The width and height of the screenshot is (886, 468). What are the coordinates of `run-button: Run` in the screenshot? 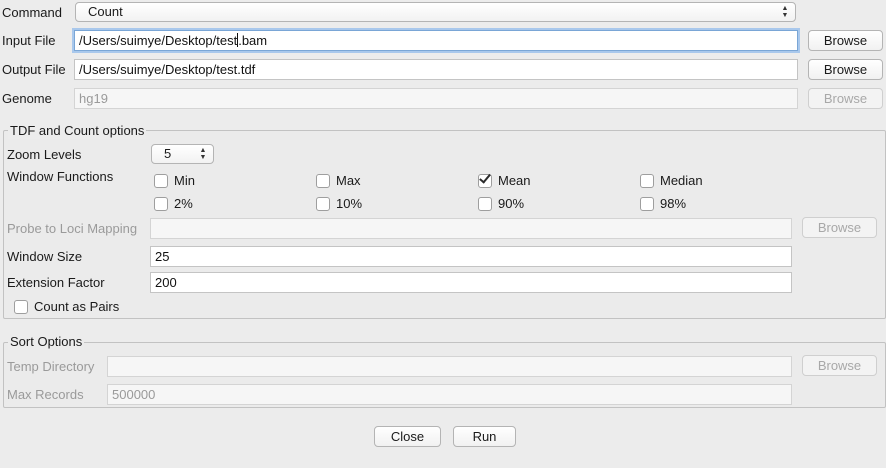 It's located at (484, 436).